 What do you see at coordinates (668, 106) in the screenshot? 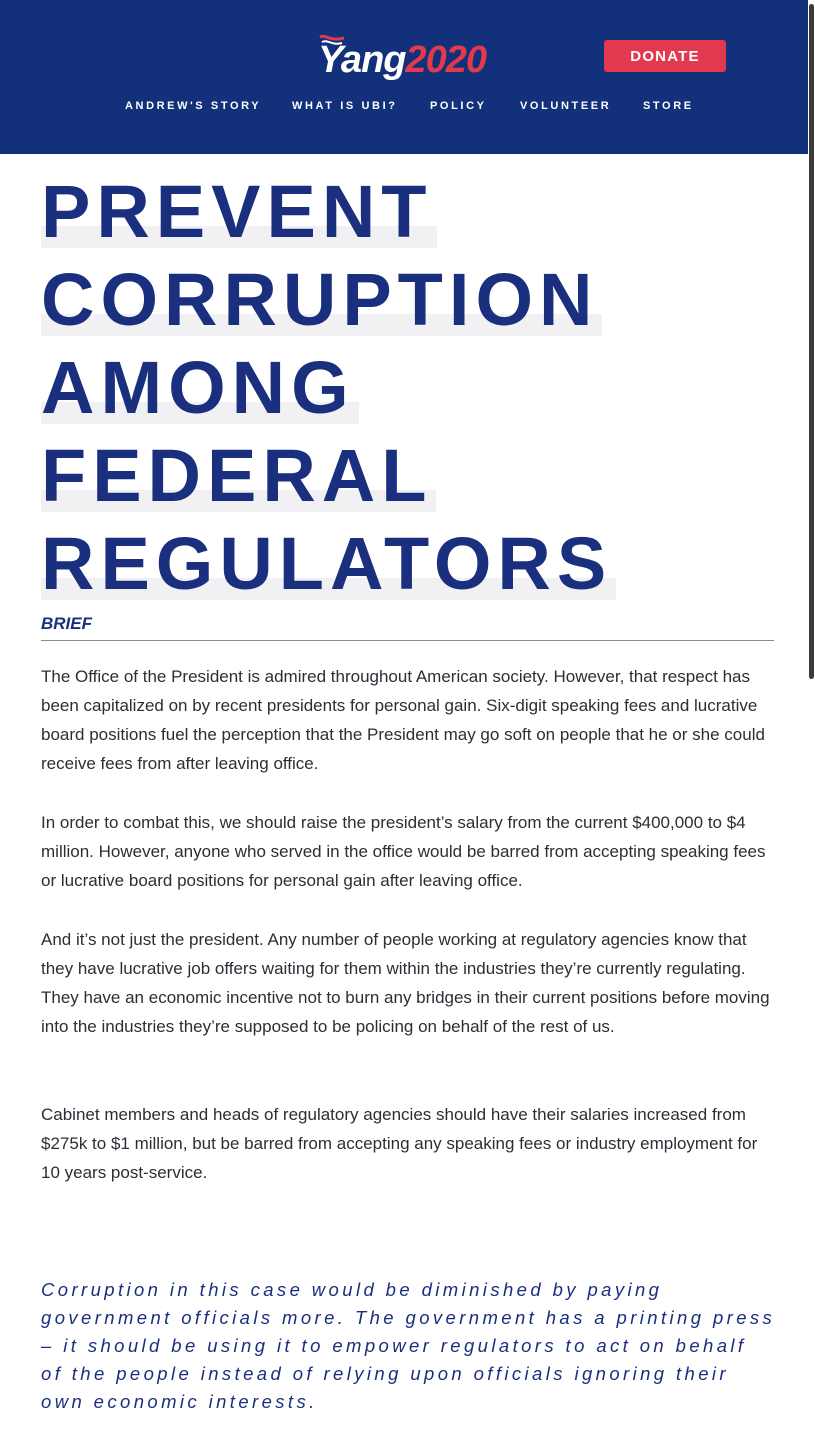
I see `nav-store: STORE` at bounding box center [668, 106].